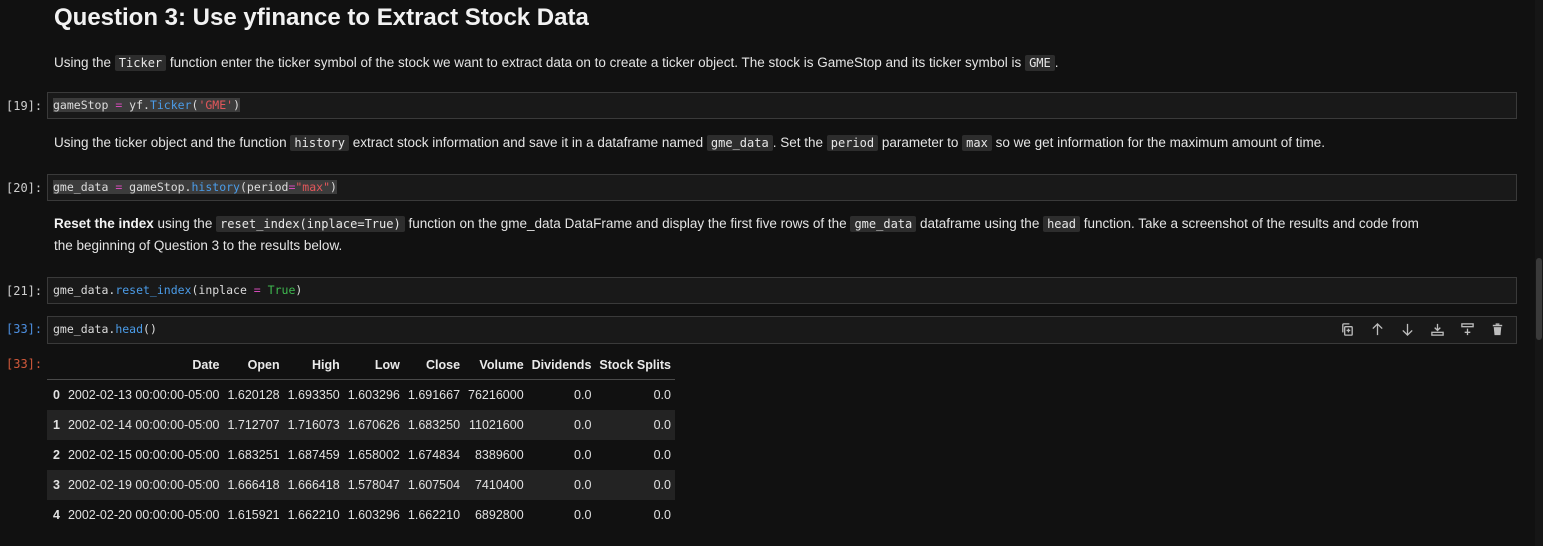 This screenshot has height=546, width=1543. Describe the element at coordinates (1422, 329) in the screenshot. I see `cell-toolbar` at that location.